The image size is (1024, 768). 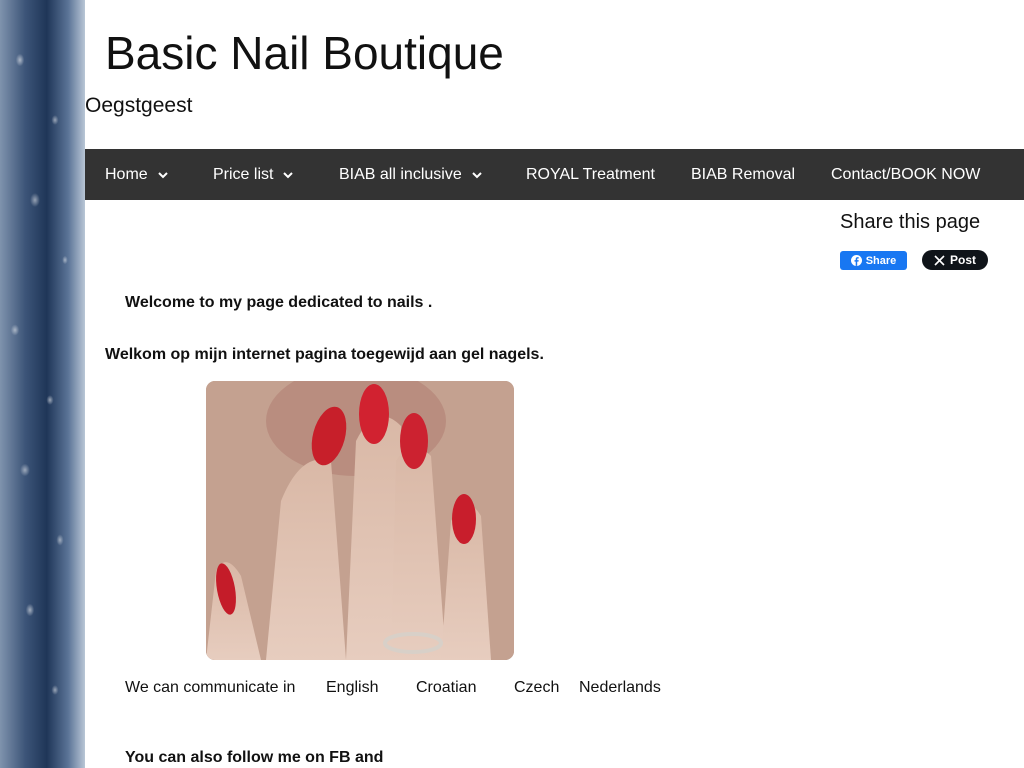 I want to click on nav-item-label: Contact/BOOK NOW, so click(x=906, y=174).